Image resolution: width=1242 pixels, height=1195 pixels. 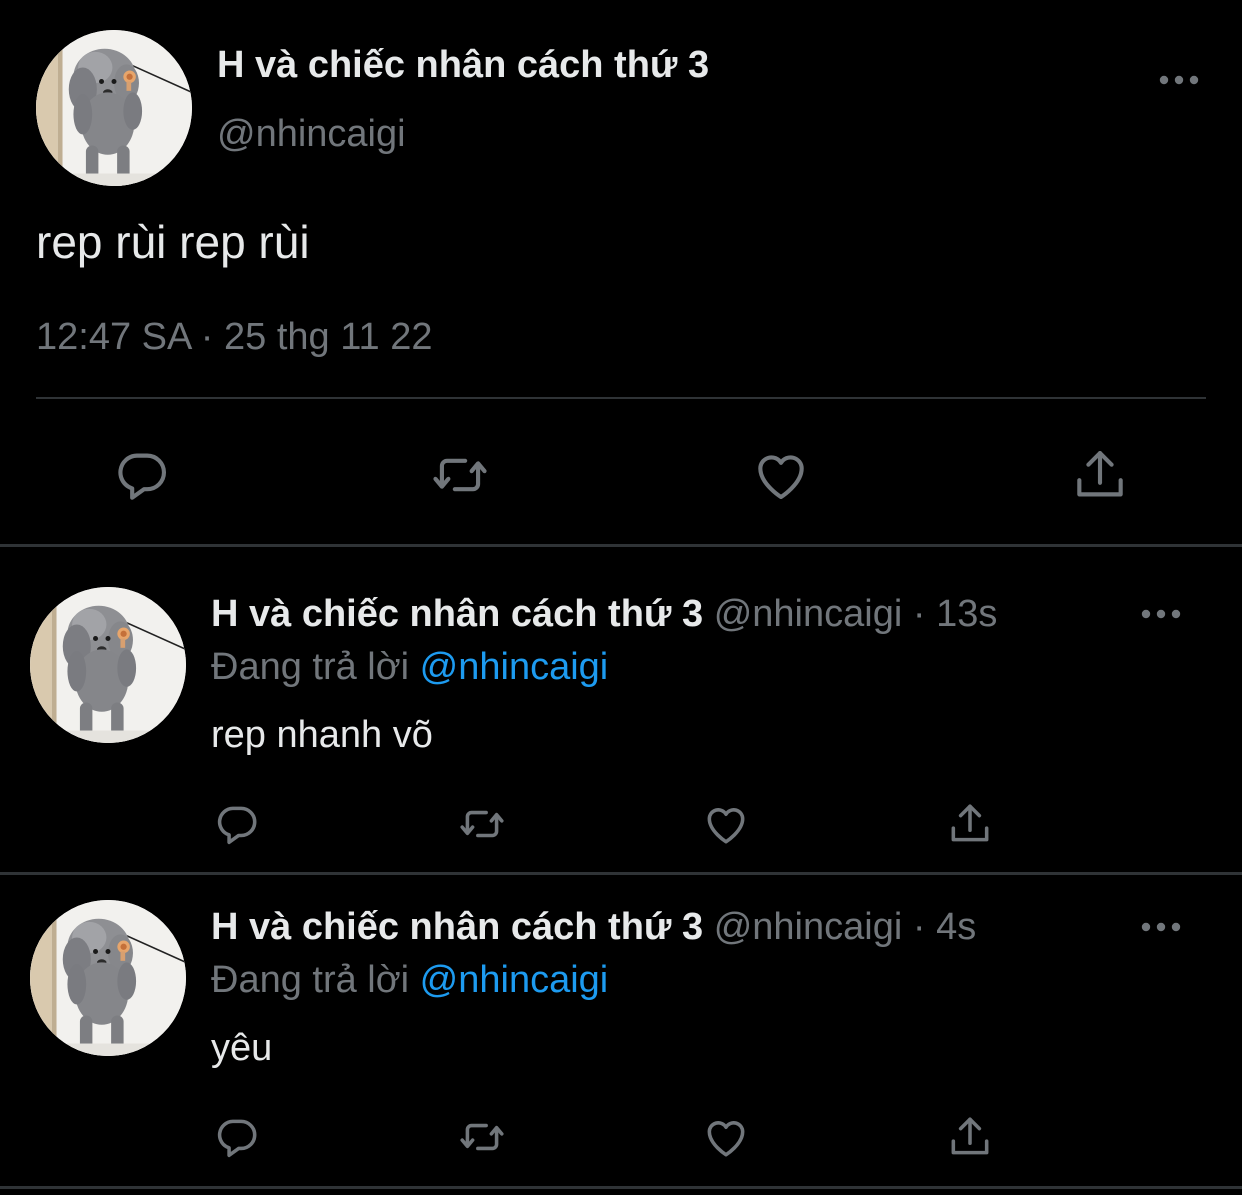 What do you see at coordinates (621, 1187) in the screenshot?
I see `section-divider` at bounding box center [621, 1187].